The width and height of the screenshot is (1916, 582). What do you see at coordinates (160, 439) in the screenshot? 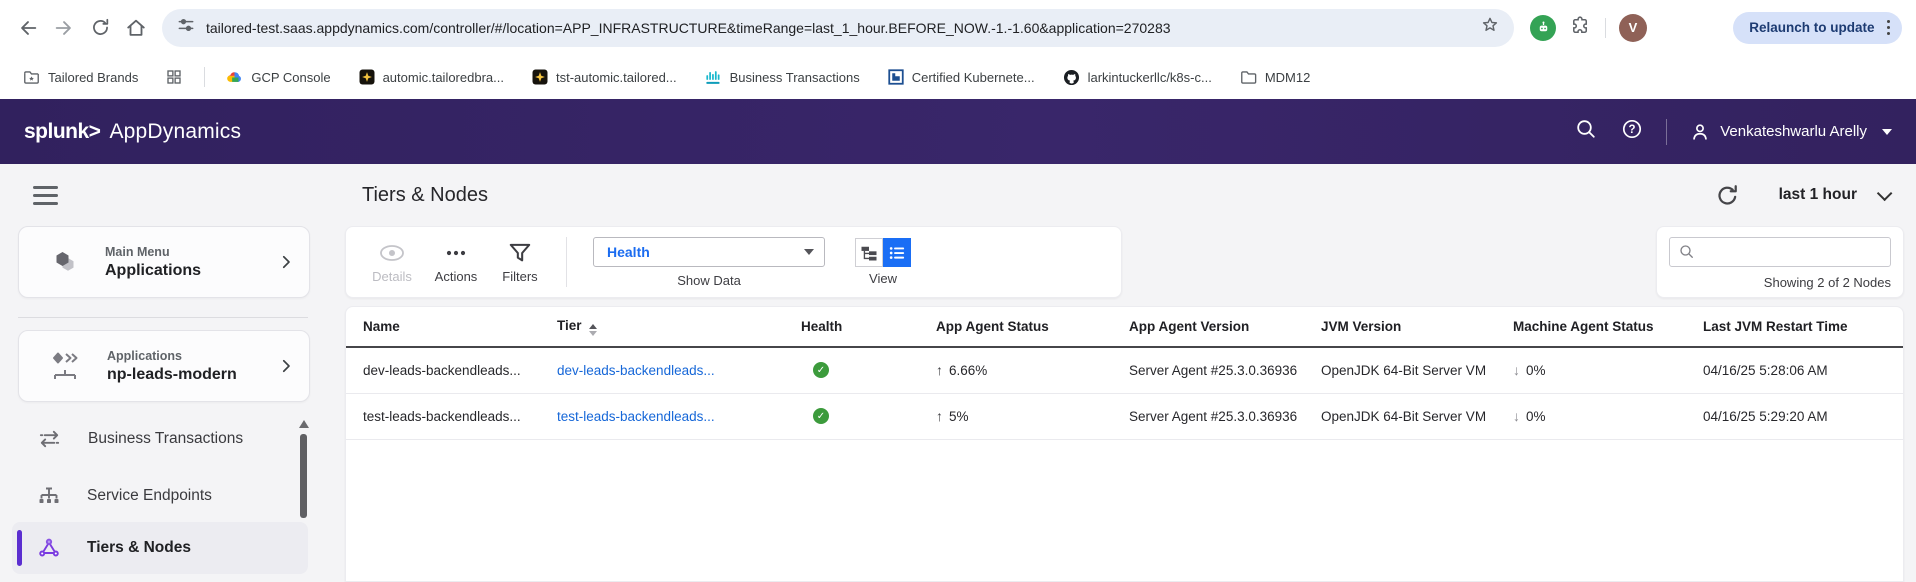
I see `sidebar-item-business-transactions: Business Transactions` at bounding box center [160, 439].